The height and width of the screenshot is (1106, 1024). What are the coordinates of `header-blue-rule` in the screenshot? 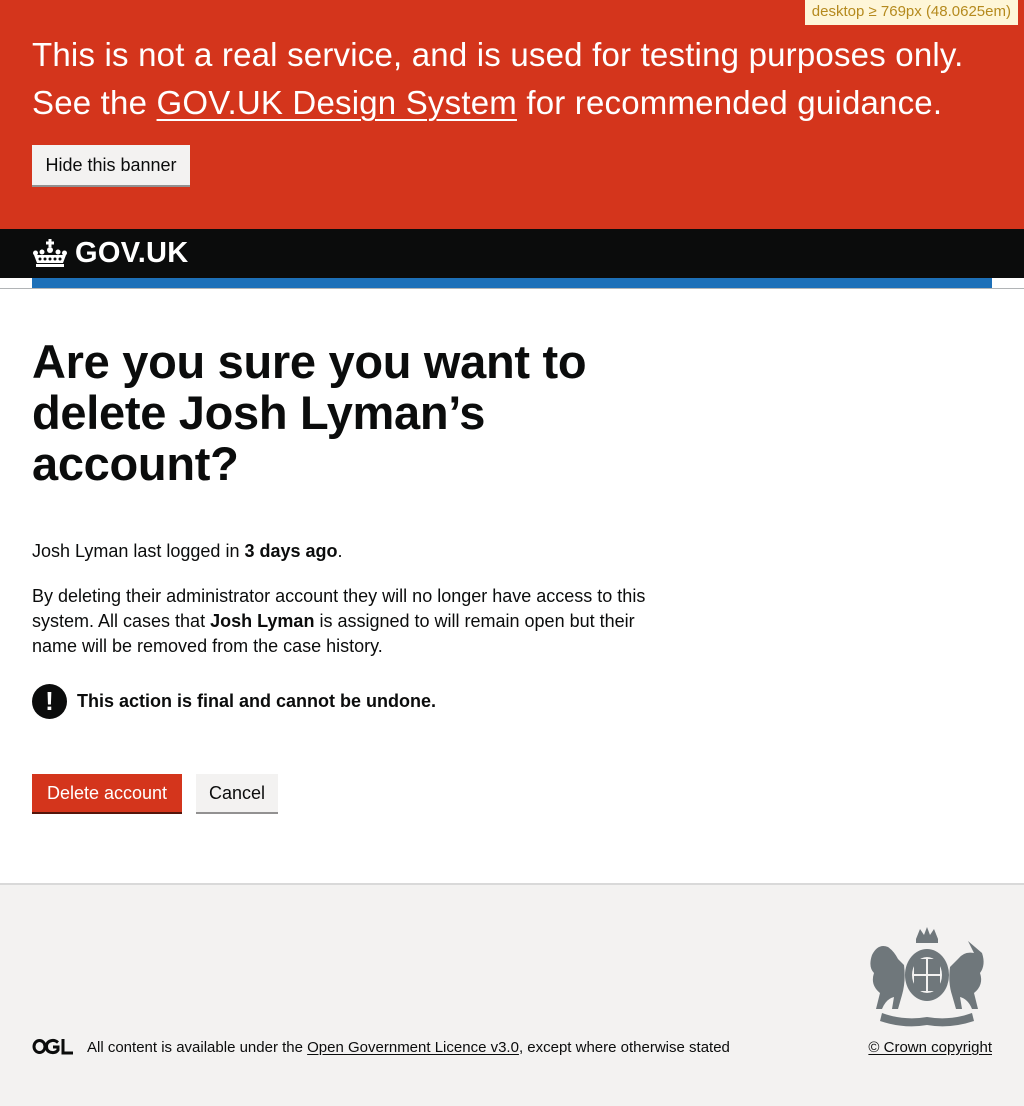 It's located at (512, 283).